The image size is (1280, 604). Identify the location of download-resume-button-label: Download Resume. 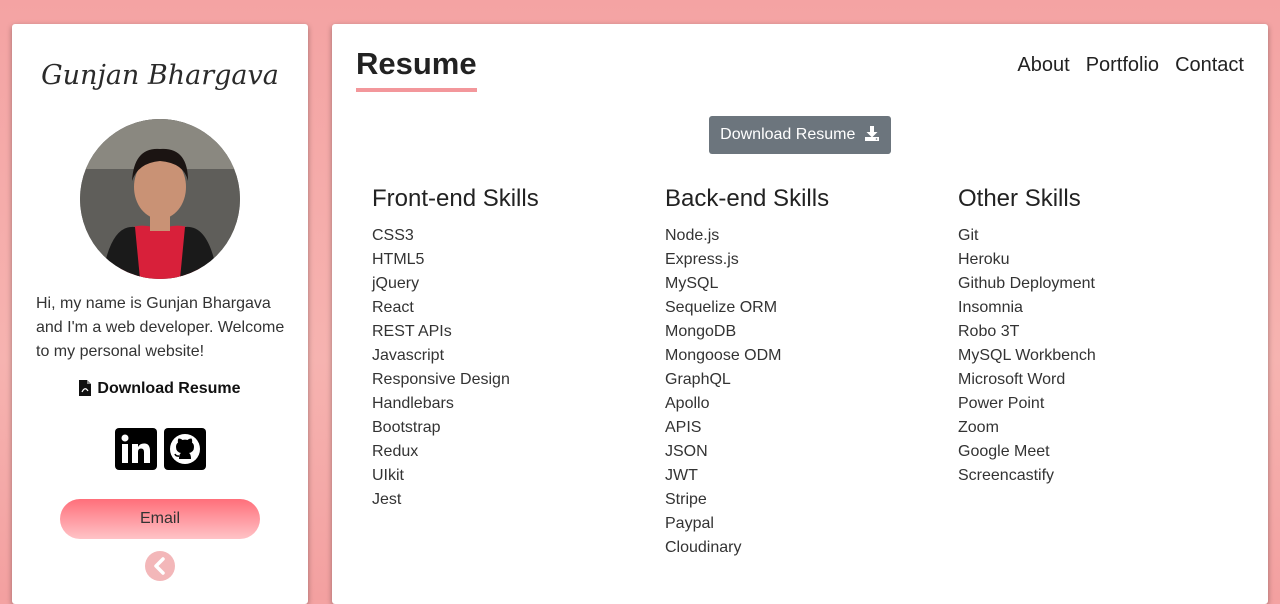
(788, 134).